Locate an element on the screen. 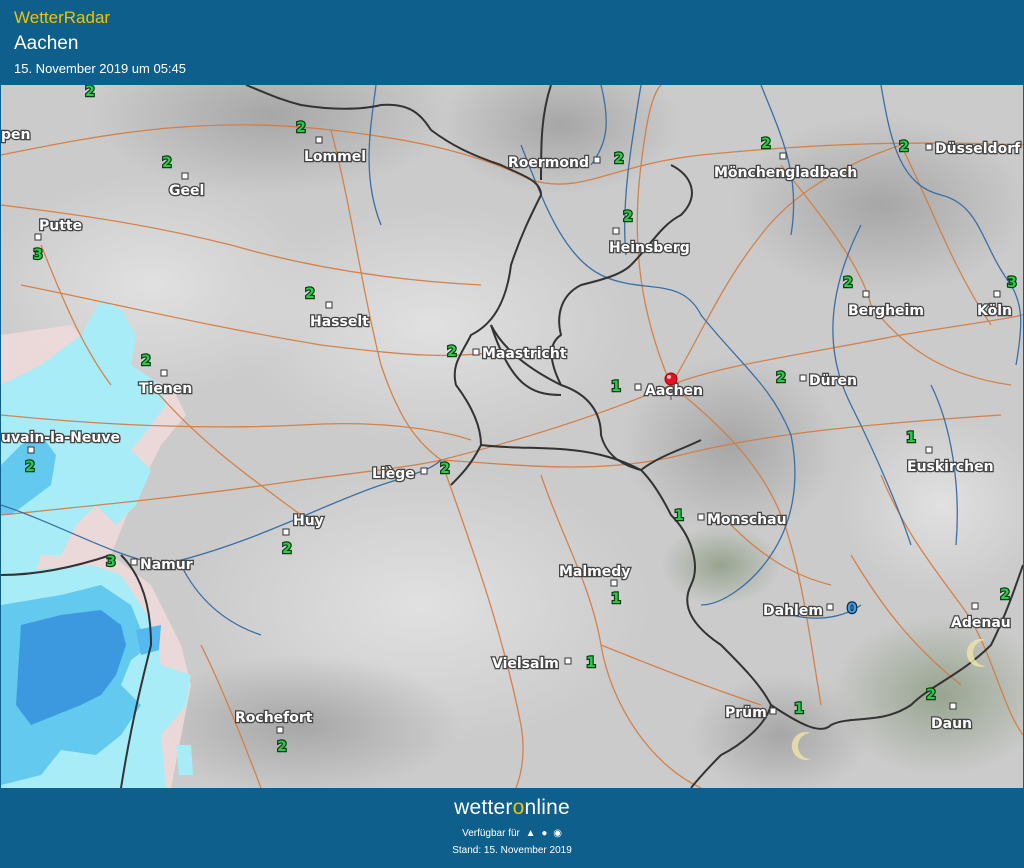  brand-text-suffix: nline is located at coordinates (547, 807).